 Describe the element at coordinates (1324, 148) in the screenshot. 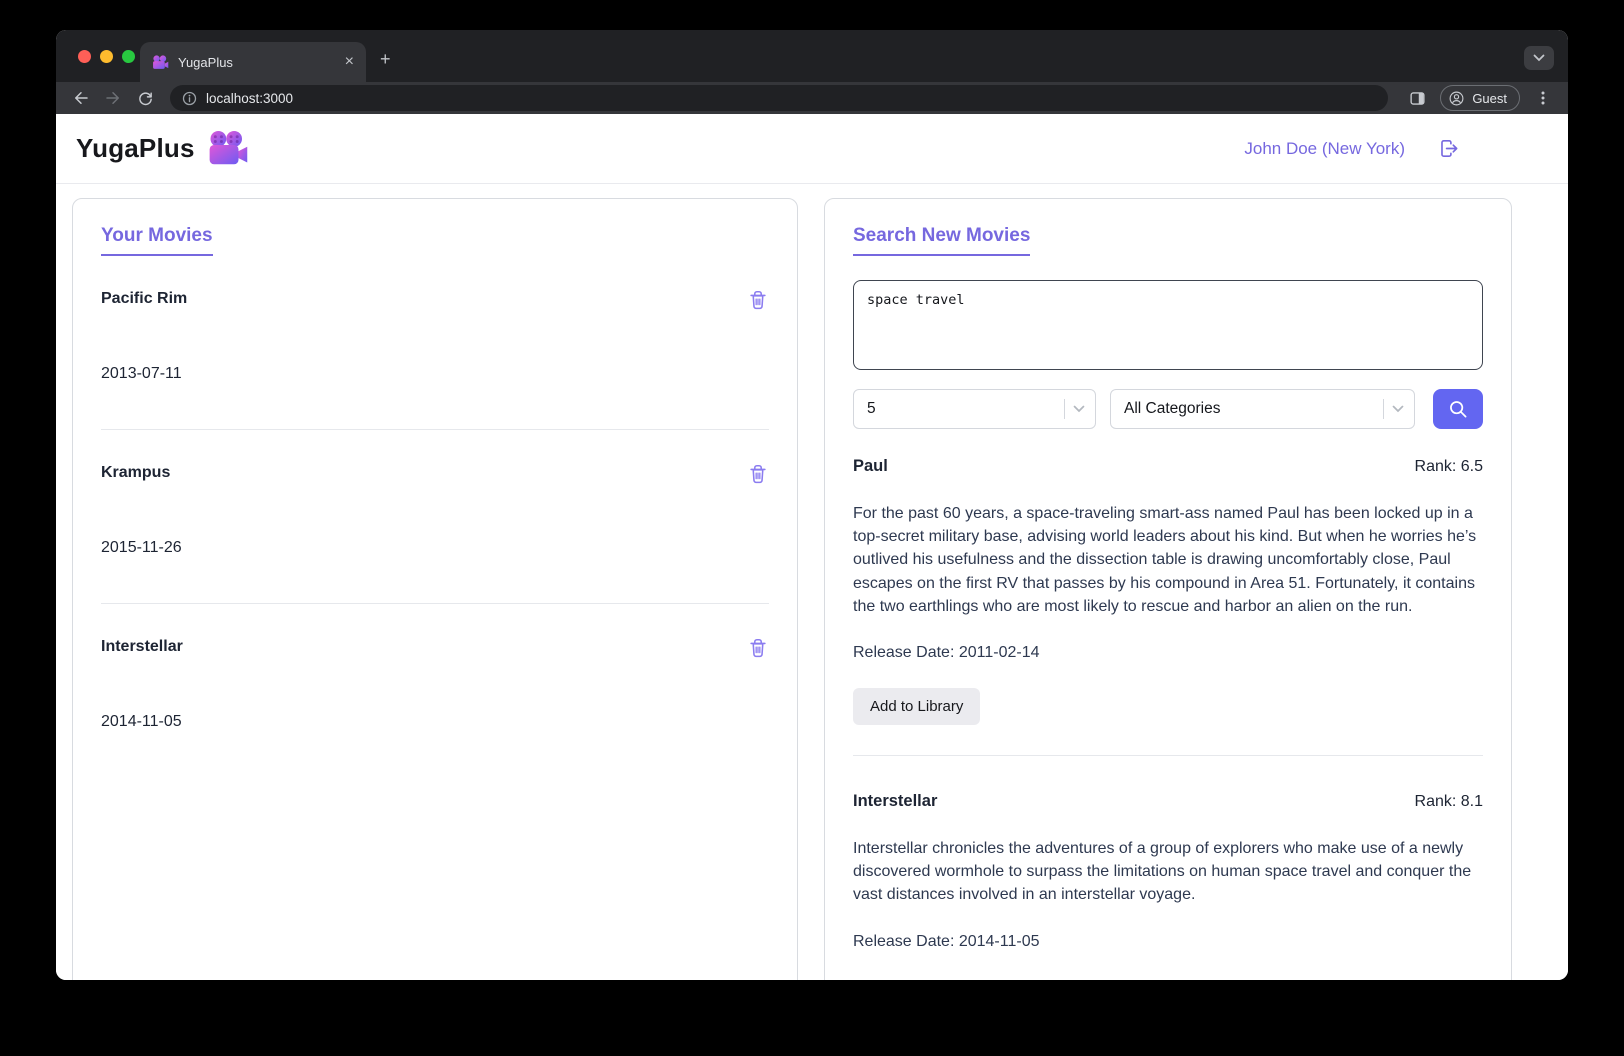

I see `user-name-label: John Doe (New York)` at that location.